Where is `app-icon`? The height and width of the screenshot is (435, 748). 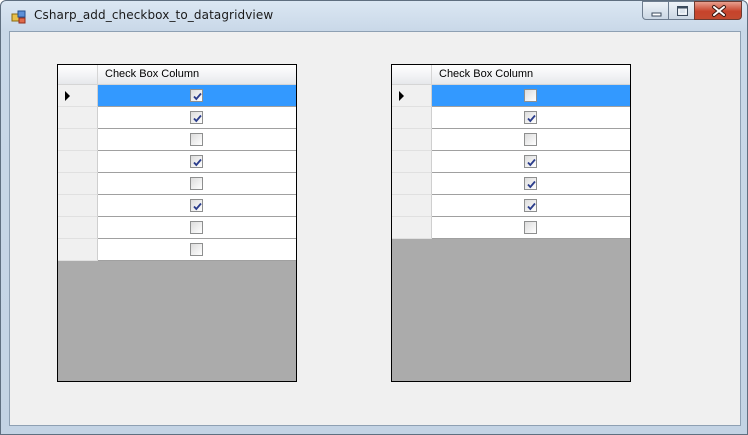
app-icon is located at coordinates (19, 17).